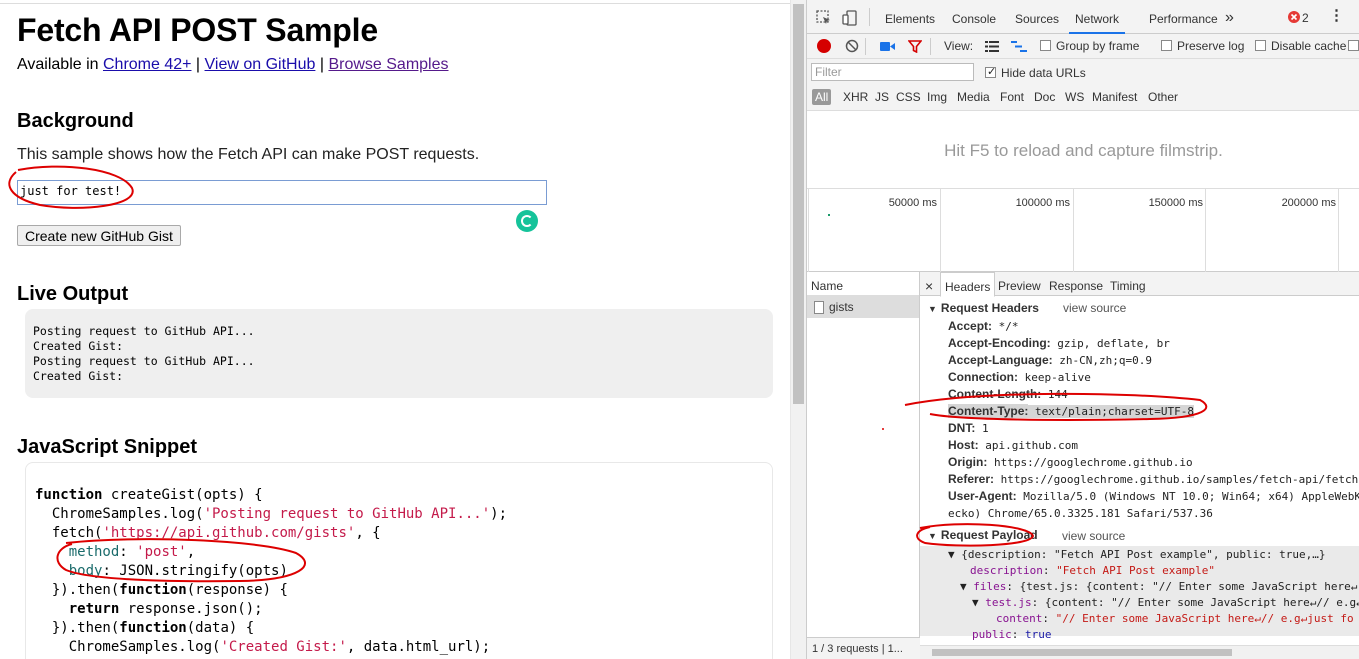 The height and width of the screenshot is (659, 1359). Describe the element at coordinates (1094, 308) in the screenshot. I see `view-source-link: view source` at that location.